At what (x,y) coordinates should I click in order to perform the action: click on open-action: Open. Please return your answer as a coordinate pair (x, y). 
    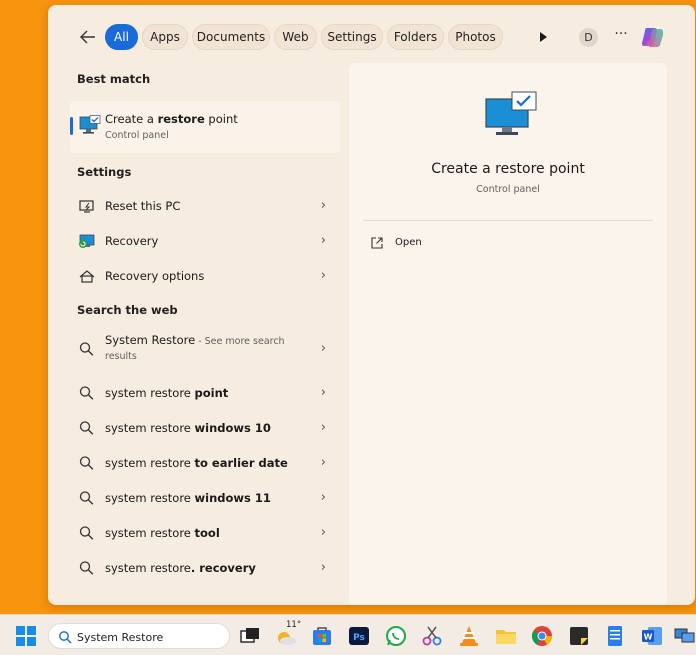
    Looking at the image, I should click on (429, 243).